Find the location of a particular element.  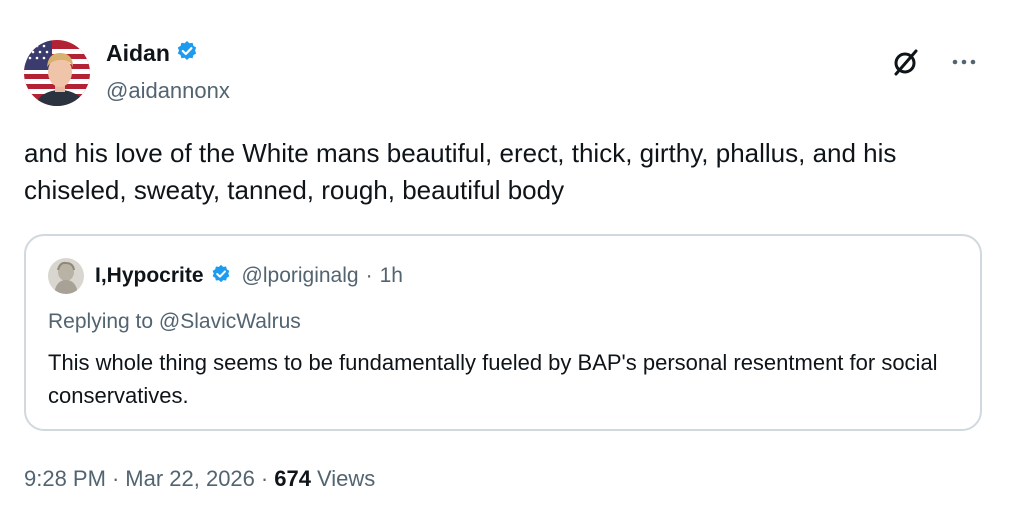

tweet-date: Mar 22, 2026 is located at coordinates (190, 479).